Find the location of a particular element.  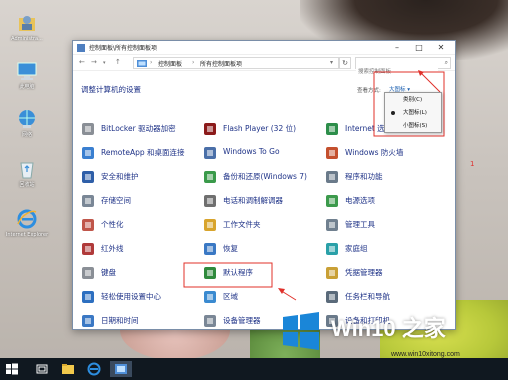

default-programs-arrowhead is located at coordinates (281, 291).